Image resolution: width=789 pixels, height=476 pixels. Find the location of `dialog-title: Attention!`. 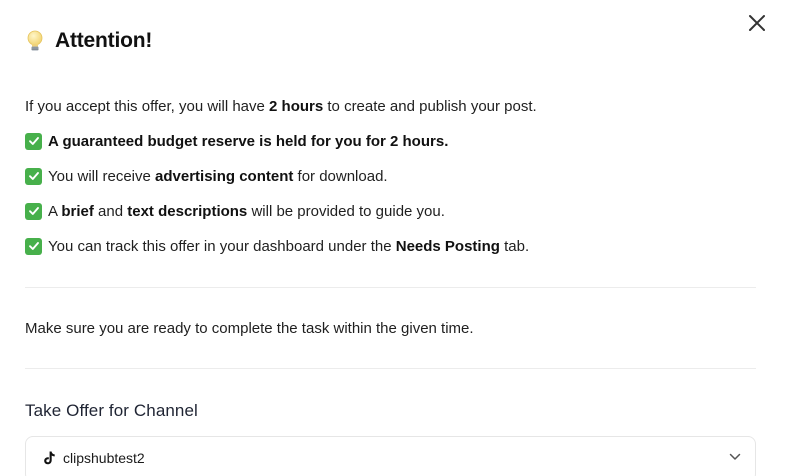

dialog-title: Attention! is located at coordinates (104, 40).